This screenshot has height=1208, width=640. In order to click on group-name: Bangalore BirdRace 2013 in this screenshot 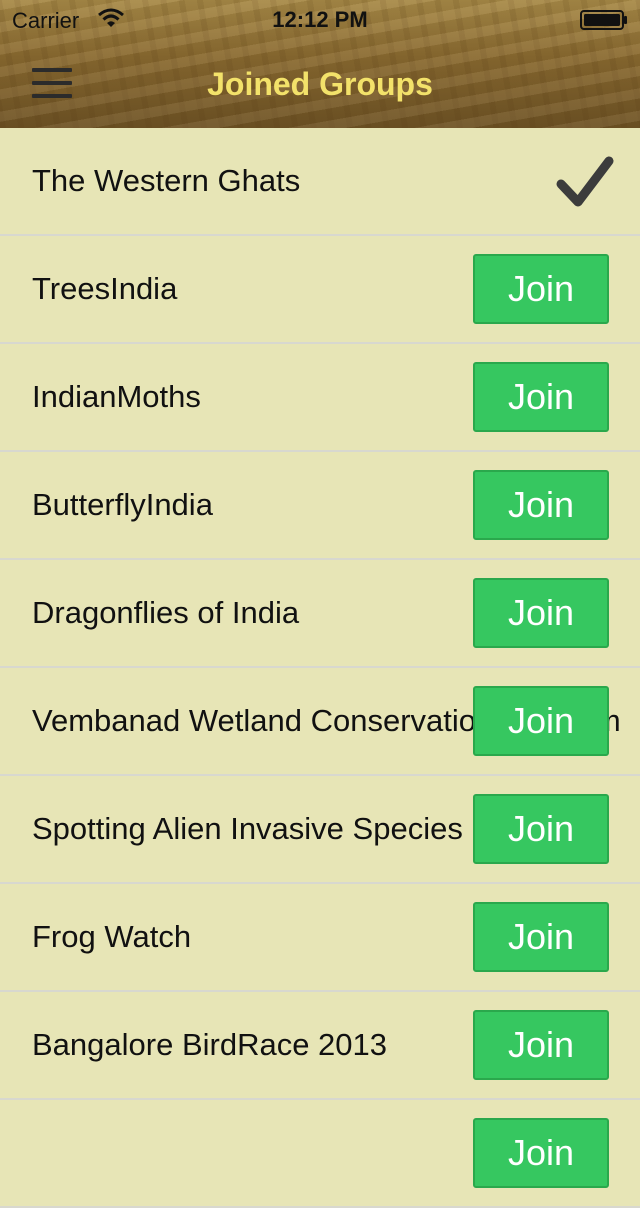, I will do `click(210, 1044)`.